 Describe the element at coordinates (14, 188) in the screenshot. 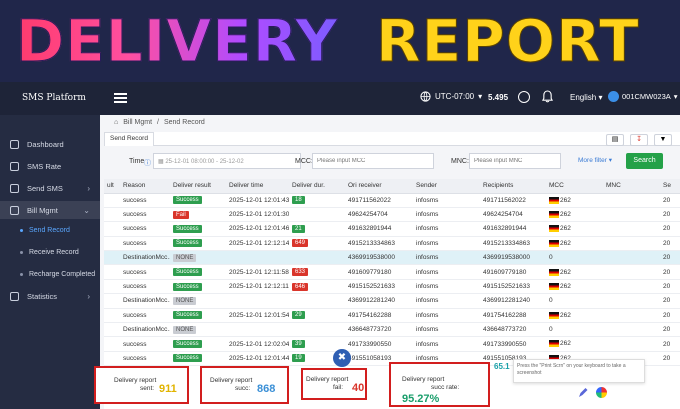

I see `mail-icon` at that location.